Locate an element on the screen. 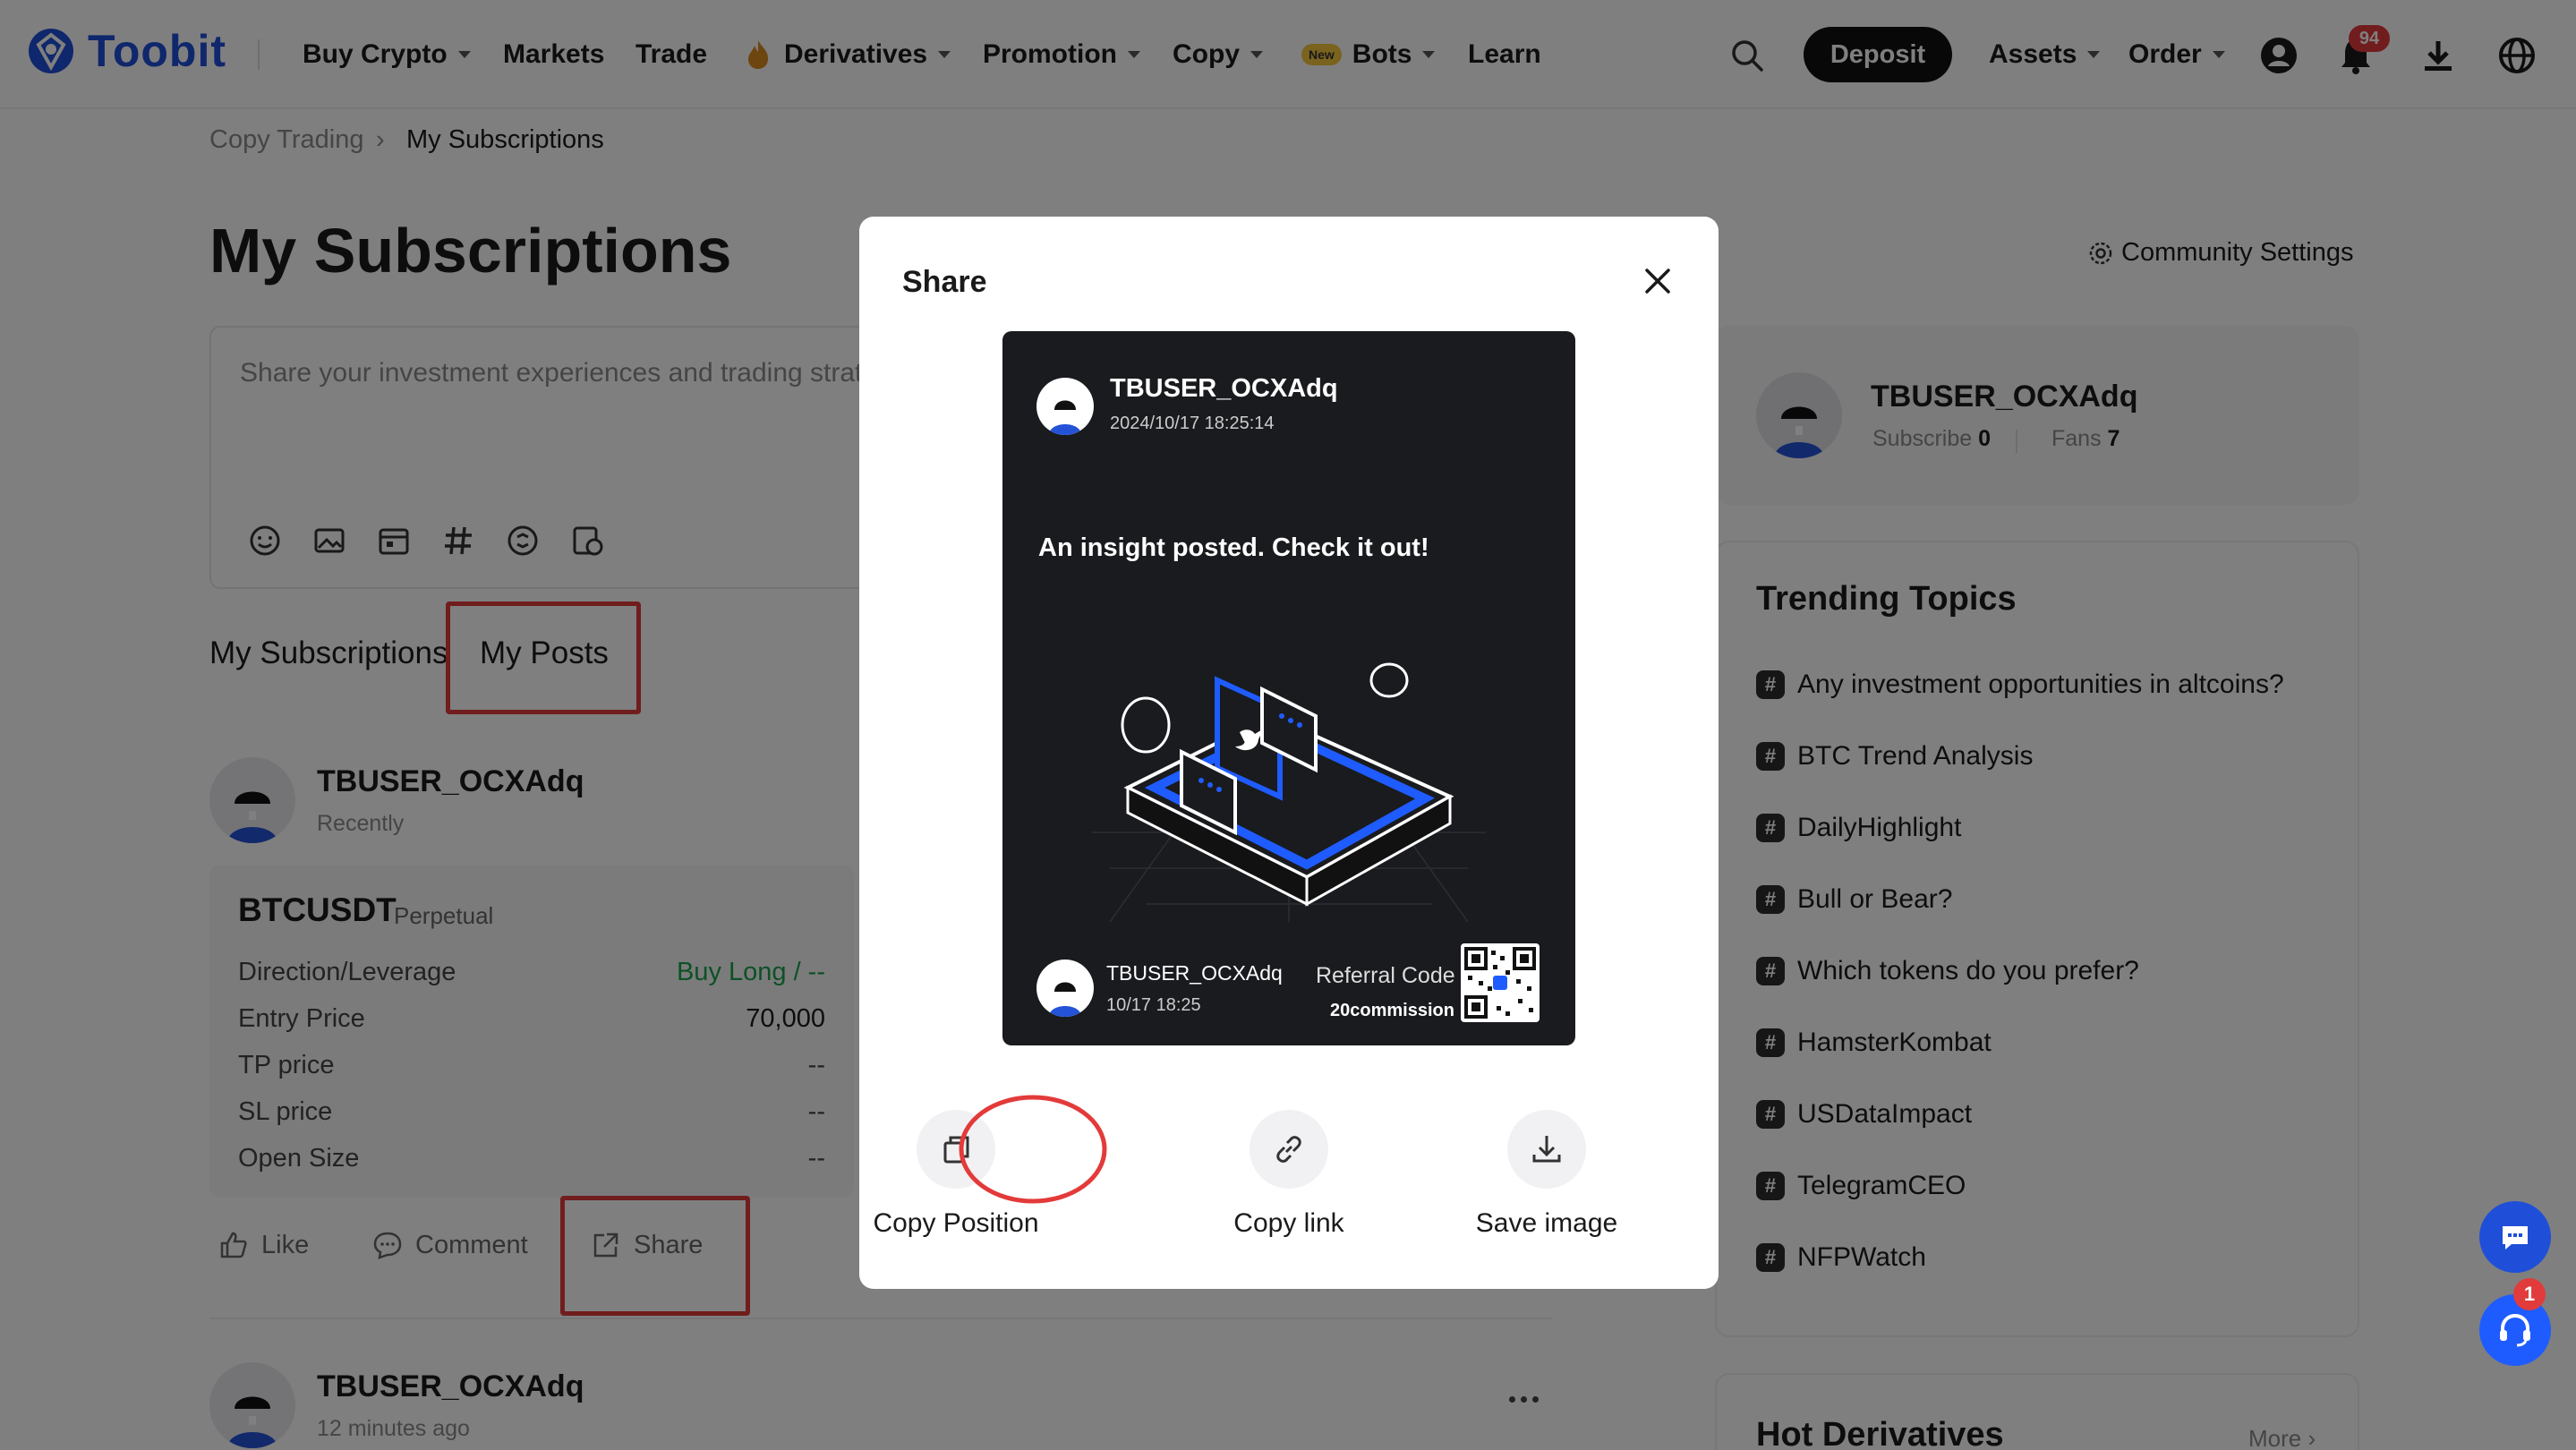 This screenshot has height=1450, width=2576. highlight-copy-position is located at coordinates (1033, 1149).